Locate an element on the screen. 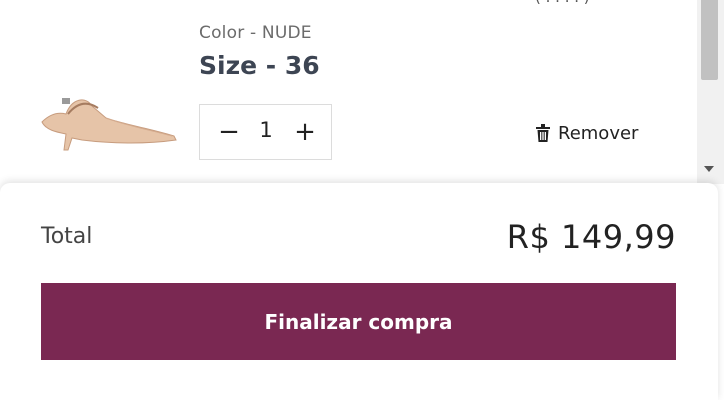 The image size is (724, 400). scroll-down-icon is located at coordinates (709, 169).